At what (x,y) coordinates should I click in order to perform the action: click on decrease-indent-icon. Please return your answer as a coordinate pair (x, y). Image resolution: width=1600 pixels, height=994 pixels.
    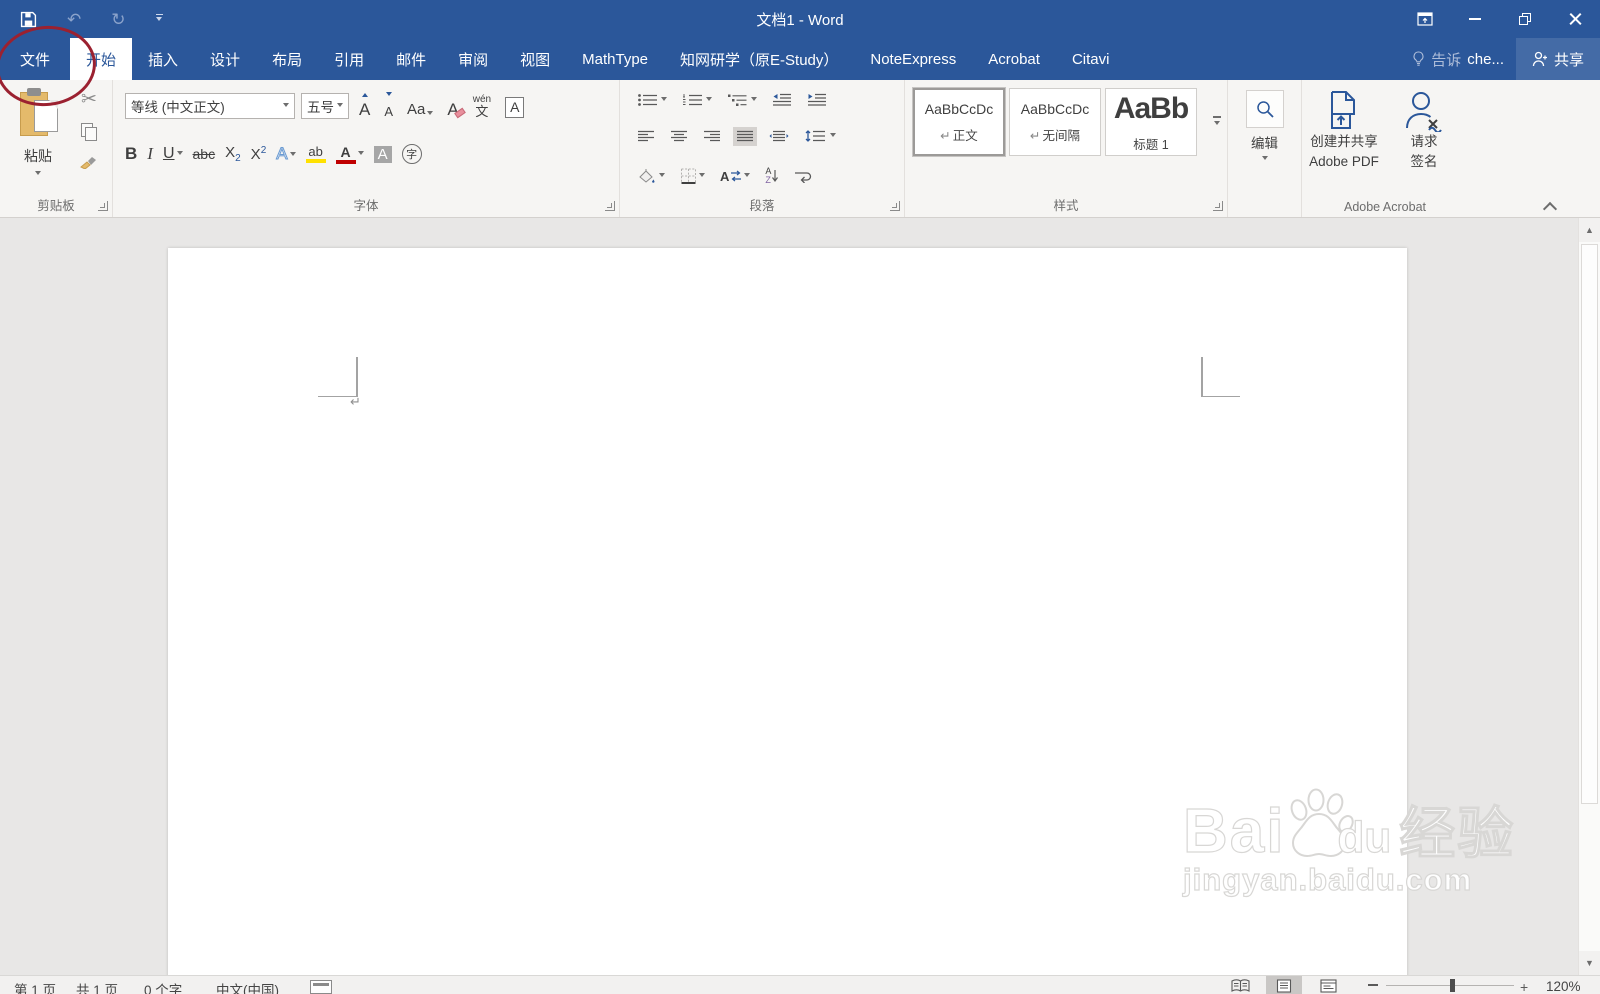
    Looking at the image, I should click on (782, 100).